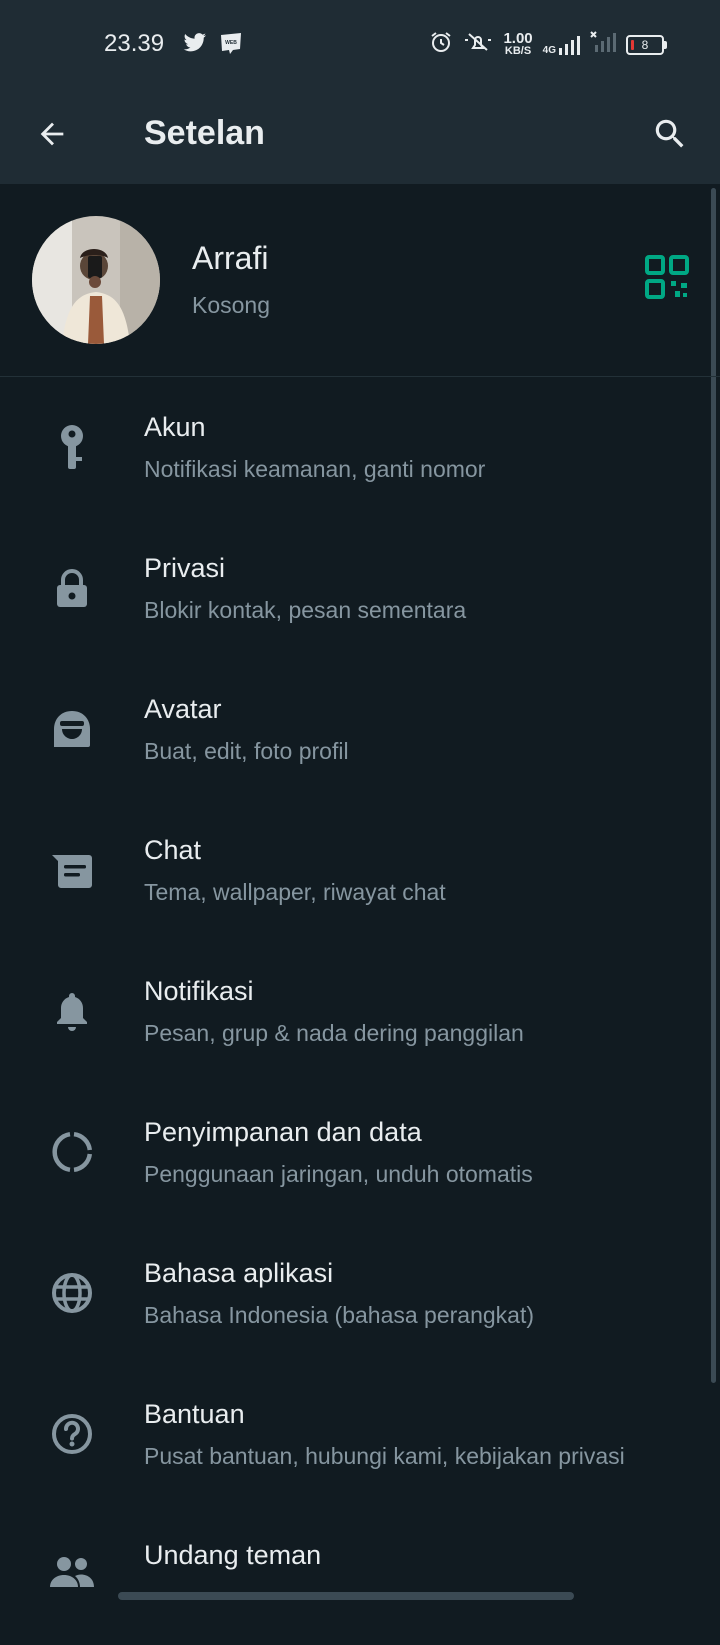 Image resolution: width=720 pixels, height=1645 pixels. Describe the element at coordinates (646, 44) in the screenshot. I see `battery-icon: 8` at that location.